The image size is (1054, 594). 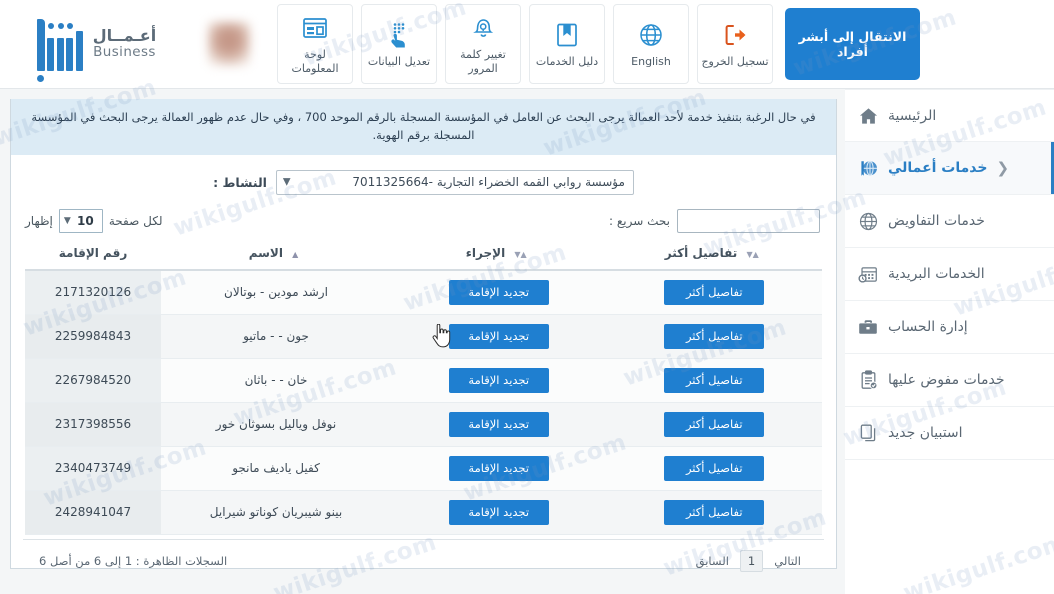 What do you see at coordinates (276, 292) in the screenshot?
I see `cell-name: ارشد مودين - بوتالان` at bounding box center [276, 292].